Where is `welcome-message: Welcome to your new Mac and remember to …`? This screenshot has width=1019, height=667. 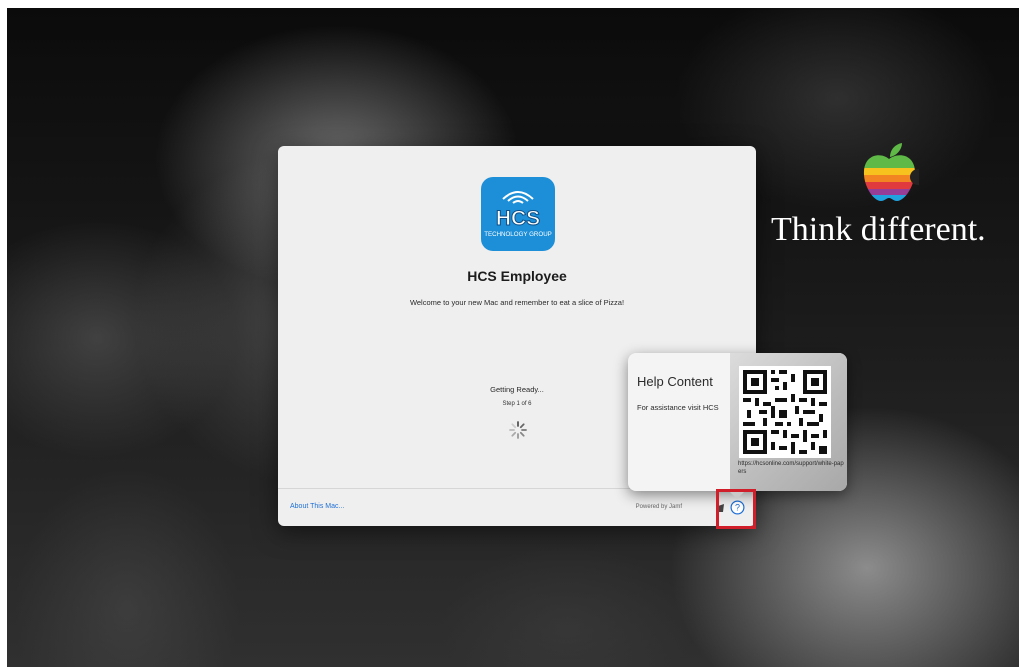 welcome-message: Welcome to your new Mac and remember to … is located at coordinates (517, 302).